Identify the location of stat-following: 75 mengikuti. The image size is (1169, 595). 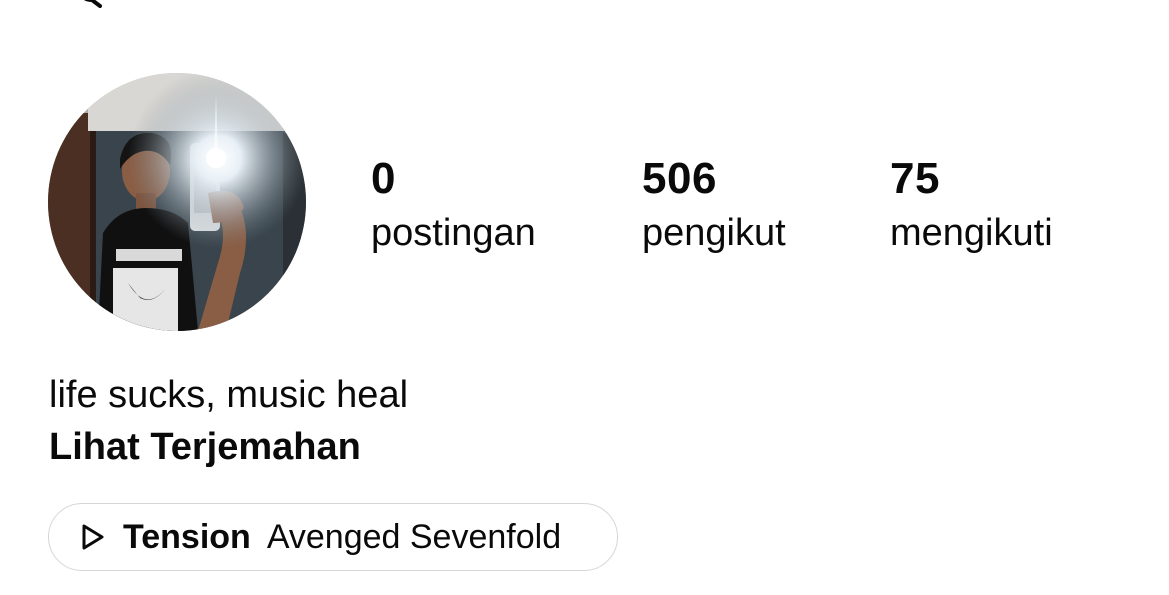
(971, 206).